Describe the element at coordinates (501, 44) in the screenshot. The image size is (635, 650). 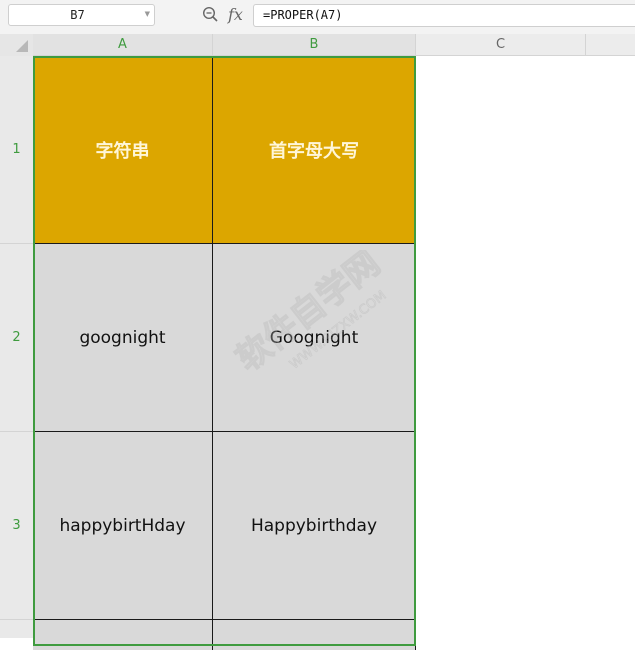
I see `column-header-c: C` at that location.